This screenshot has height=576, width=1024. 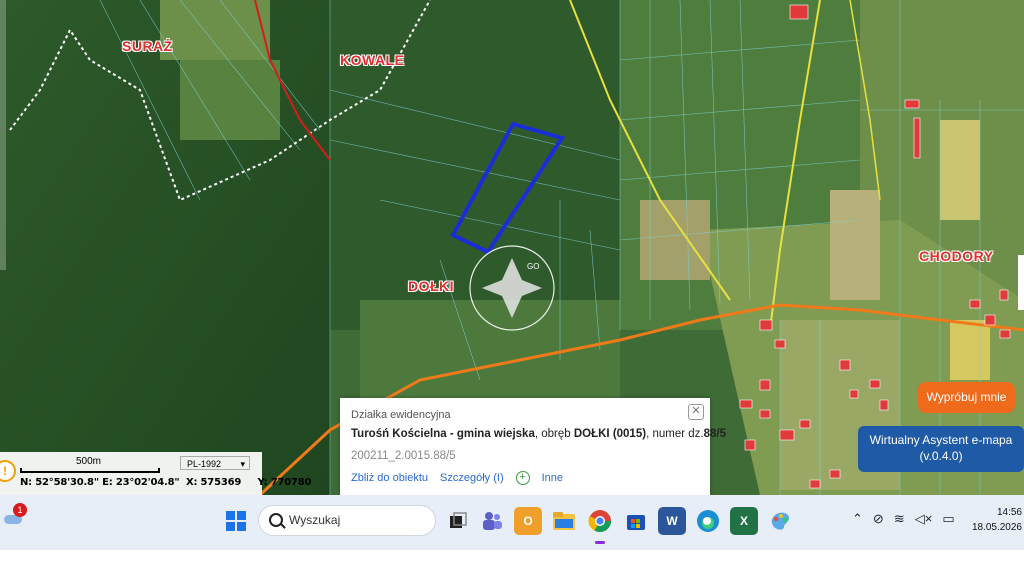 I want to click on close-icon: ✕, so click(x=696, y=412).